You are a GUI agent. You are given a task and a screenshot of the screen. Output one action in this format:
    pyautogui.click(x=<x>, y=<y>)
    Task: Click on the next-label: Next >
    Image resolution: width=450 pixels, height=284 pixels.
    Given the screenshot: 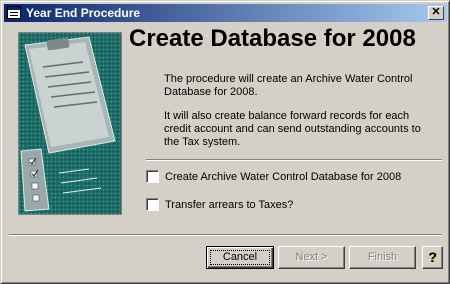 What is the action you would take?
    pyautogui.click(x=311, y=257)
    